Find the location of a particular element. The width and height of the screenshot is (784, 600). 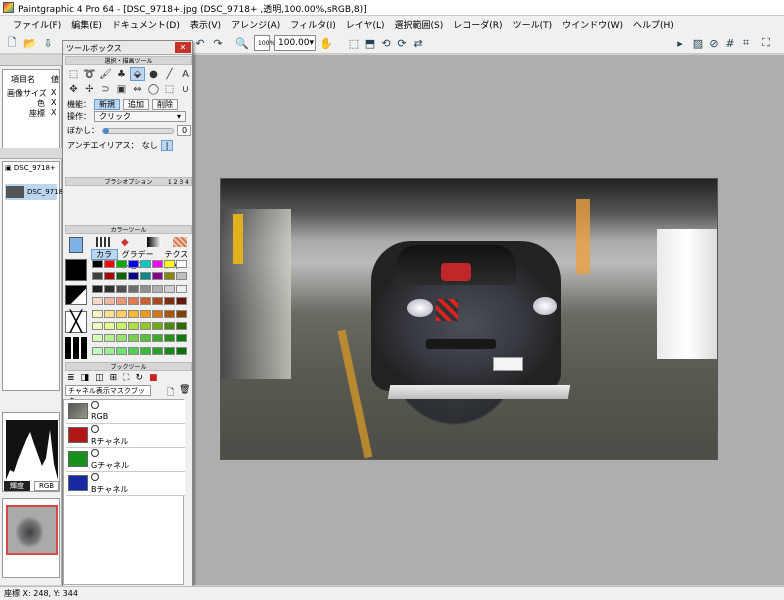

lasso-tool-icon: ➰ is located at coordinates (89, 74).